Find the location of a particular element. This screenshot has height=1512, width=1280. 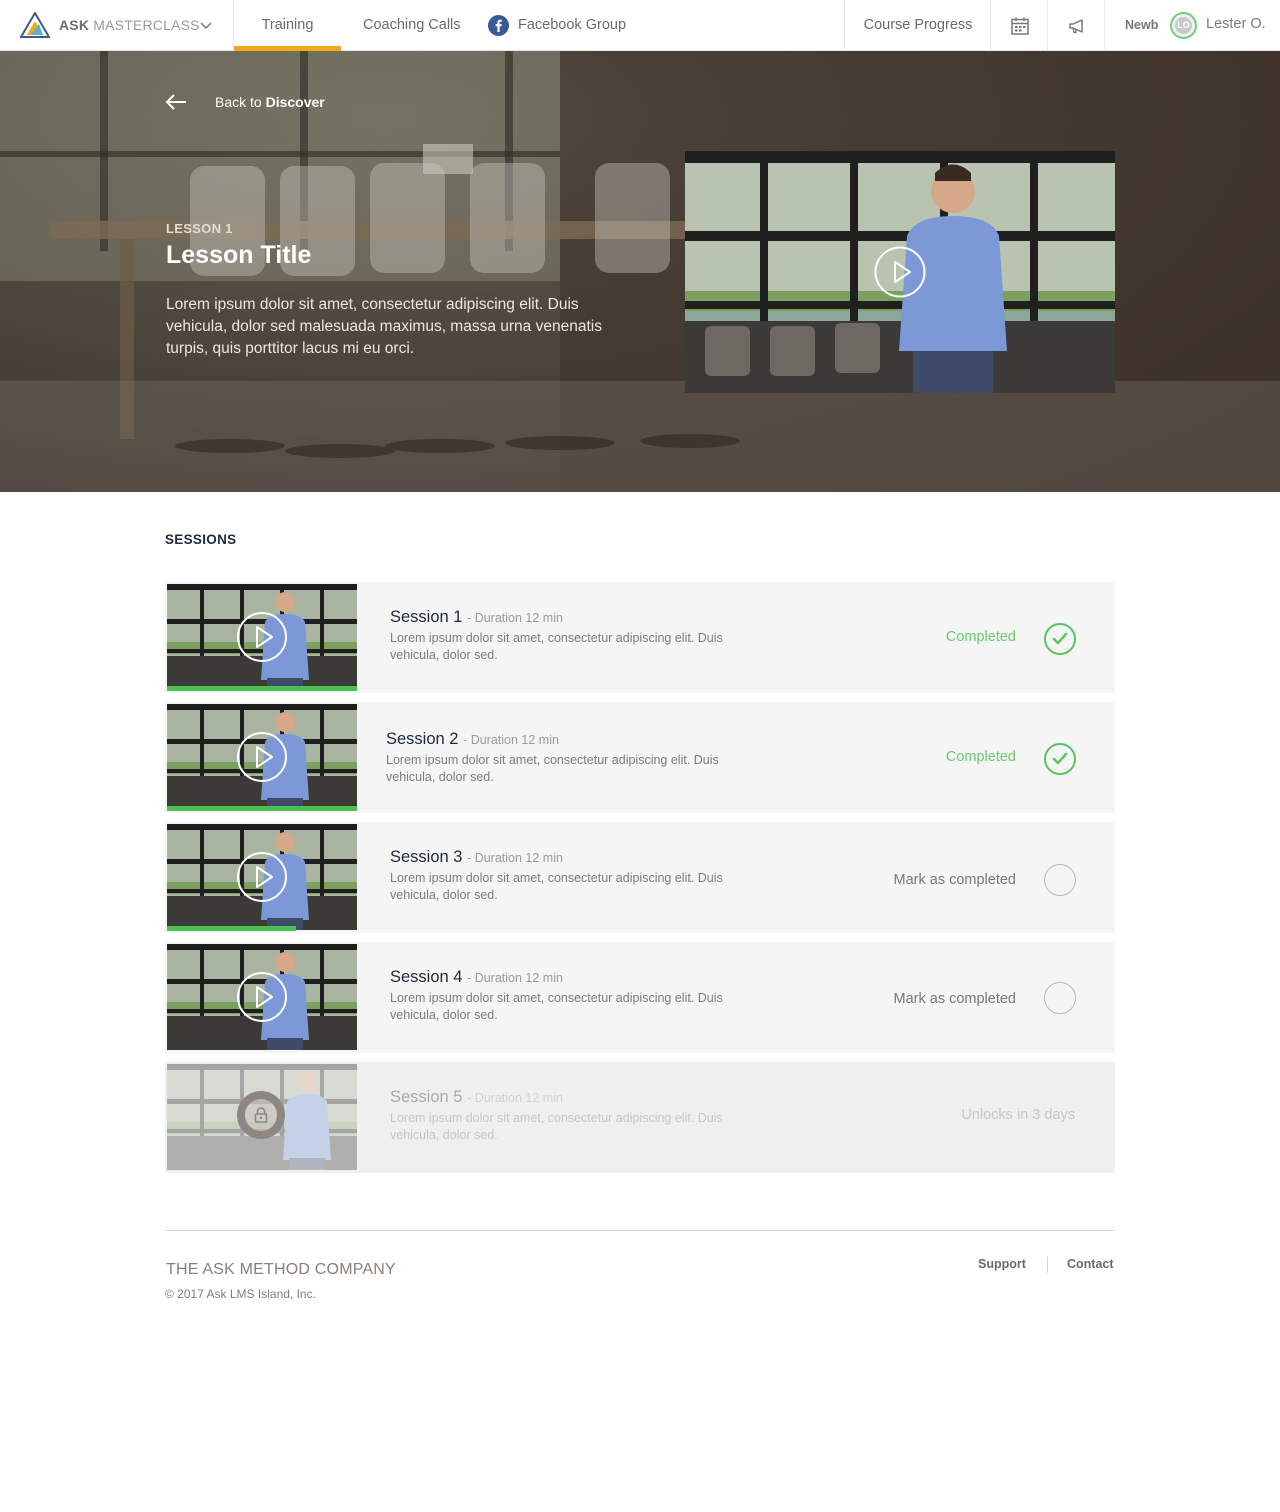

avatar: LO is located at coordinates (1183, 25).